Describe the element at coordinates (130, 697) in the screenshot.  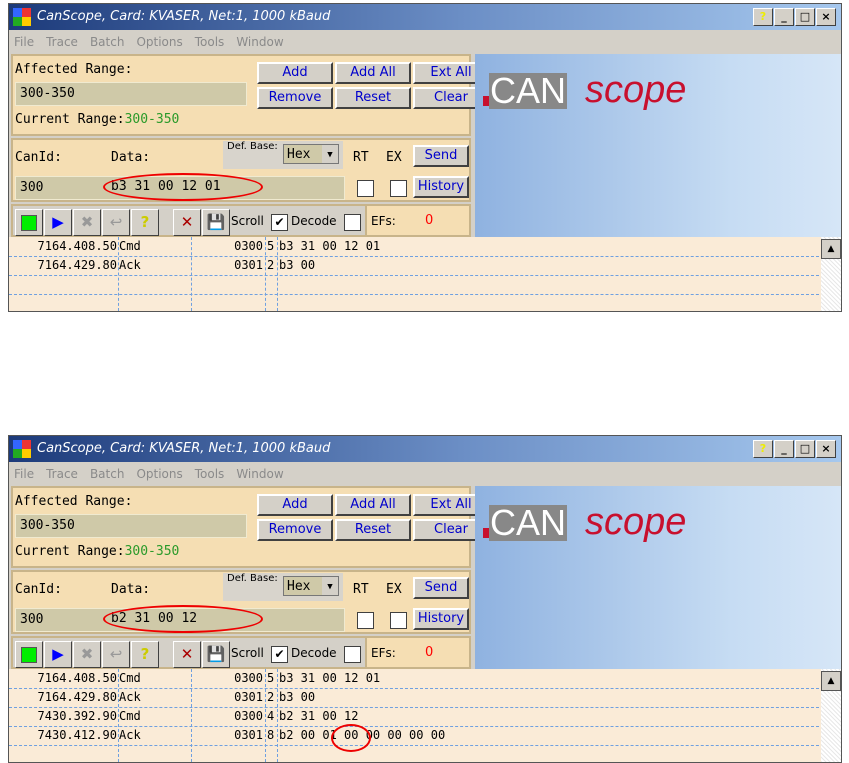
I see `trace-type: Ack` at that location.